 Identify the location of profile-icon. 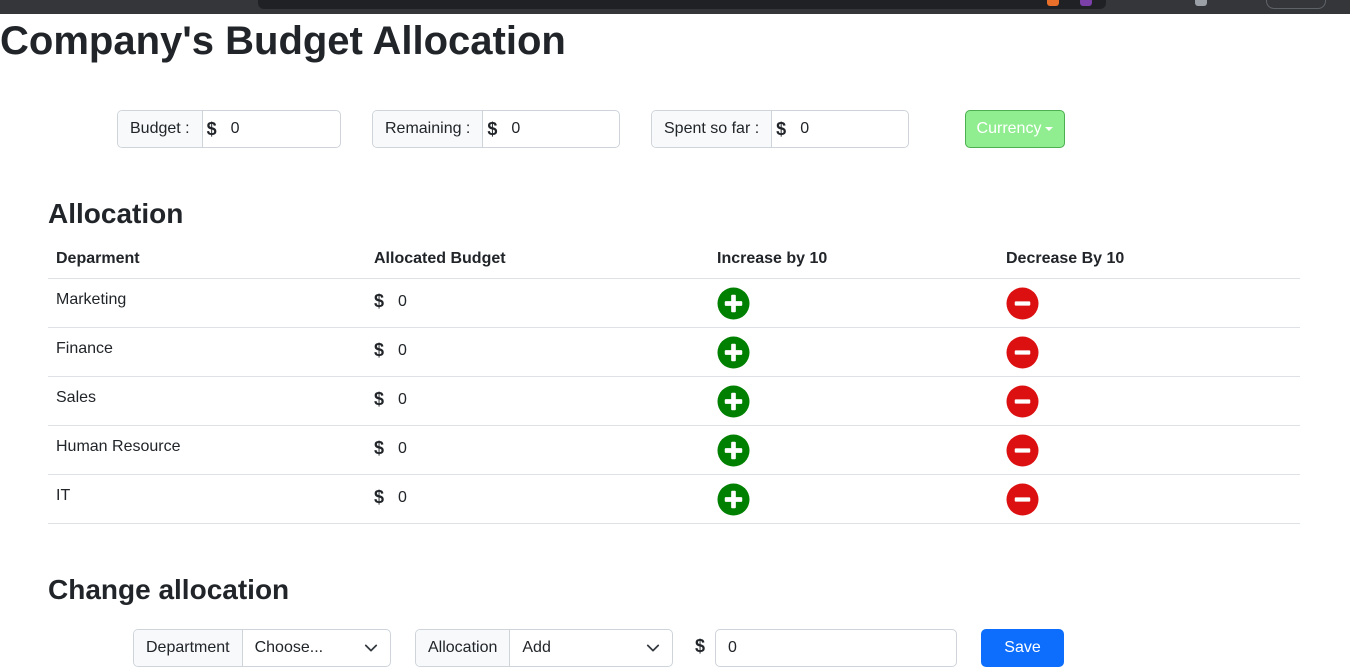
(1201, 3).